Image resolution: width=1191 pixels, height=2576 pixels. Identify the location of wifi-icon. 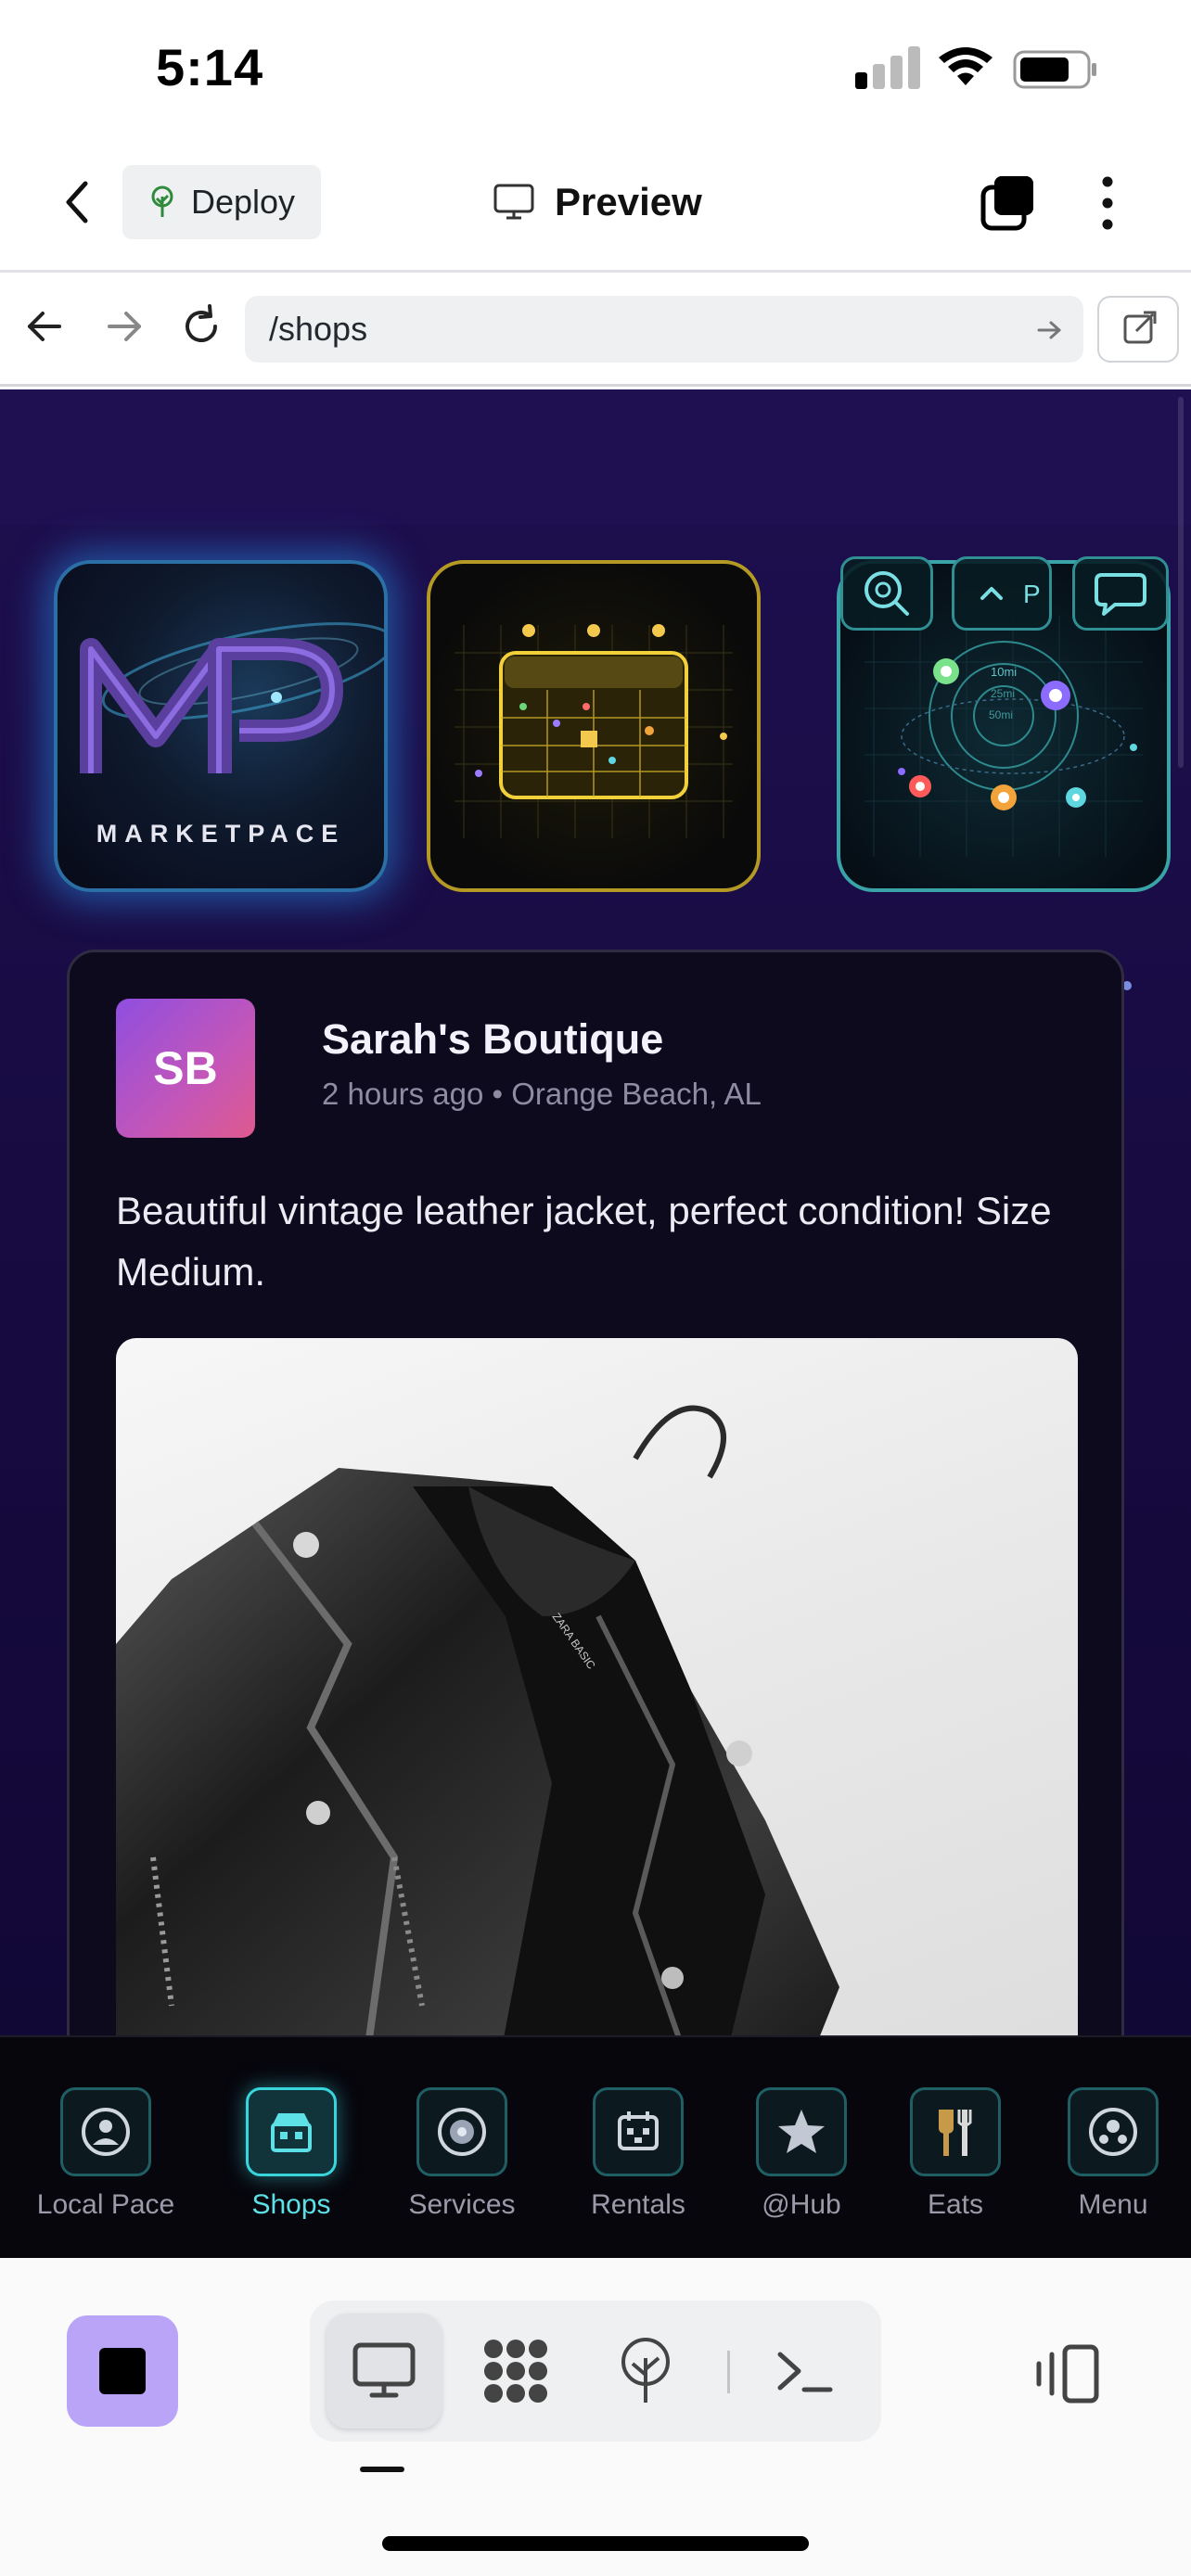
(966, 66).